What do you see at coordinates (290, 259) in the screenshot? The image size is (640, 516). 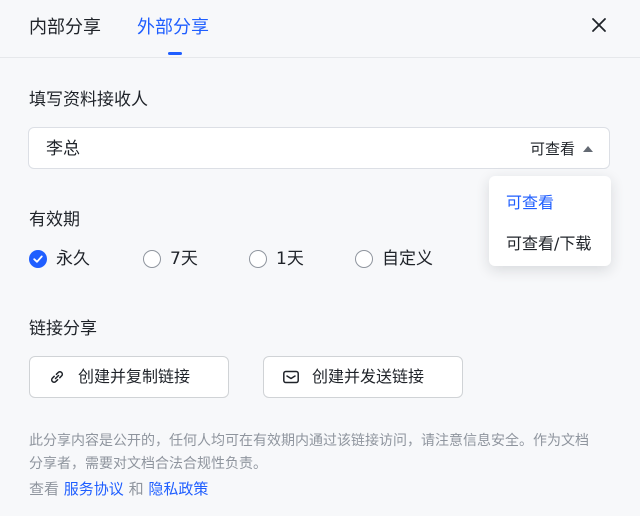 I see `radio-label: 1天` at bounding box center [290, 259].